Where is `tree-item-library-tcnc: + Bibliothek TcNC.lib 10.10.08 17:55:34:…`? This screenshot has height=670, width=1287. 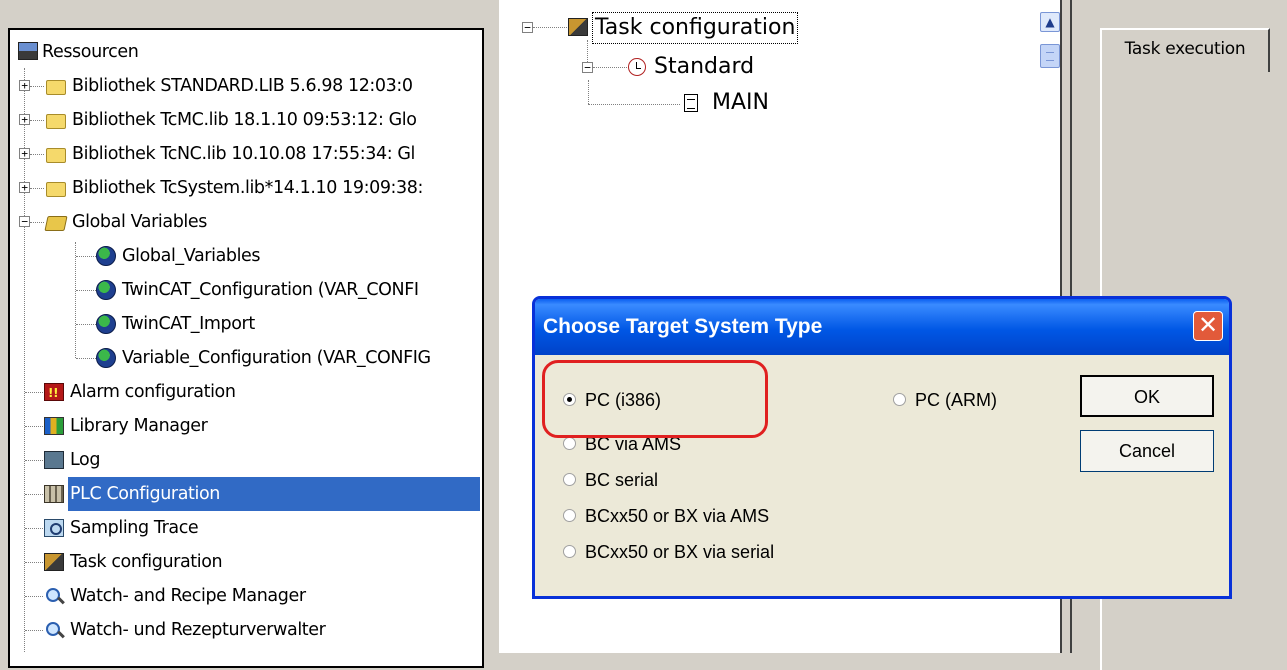
tree-item-library-tcnc: + Bibliothek TcNC.lib 10.10.08 17:55:34:… is located at coordinates (245, 154).